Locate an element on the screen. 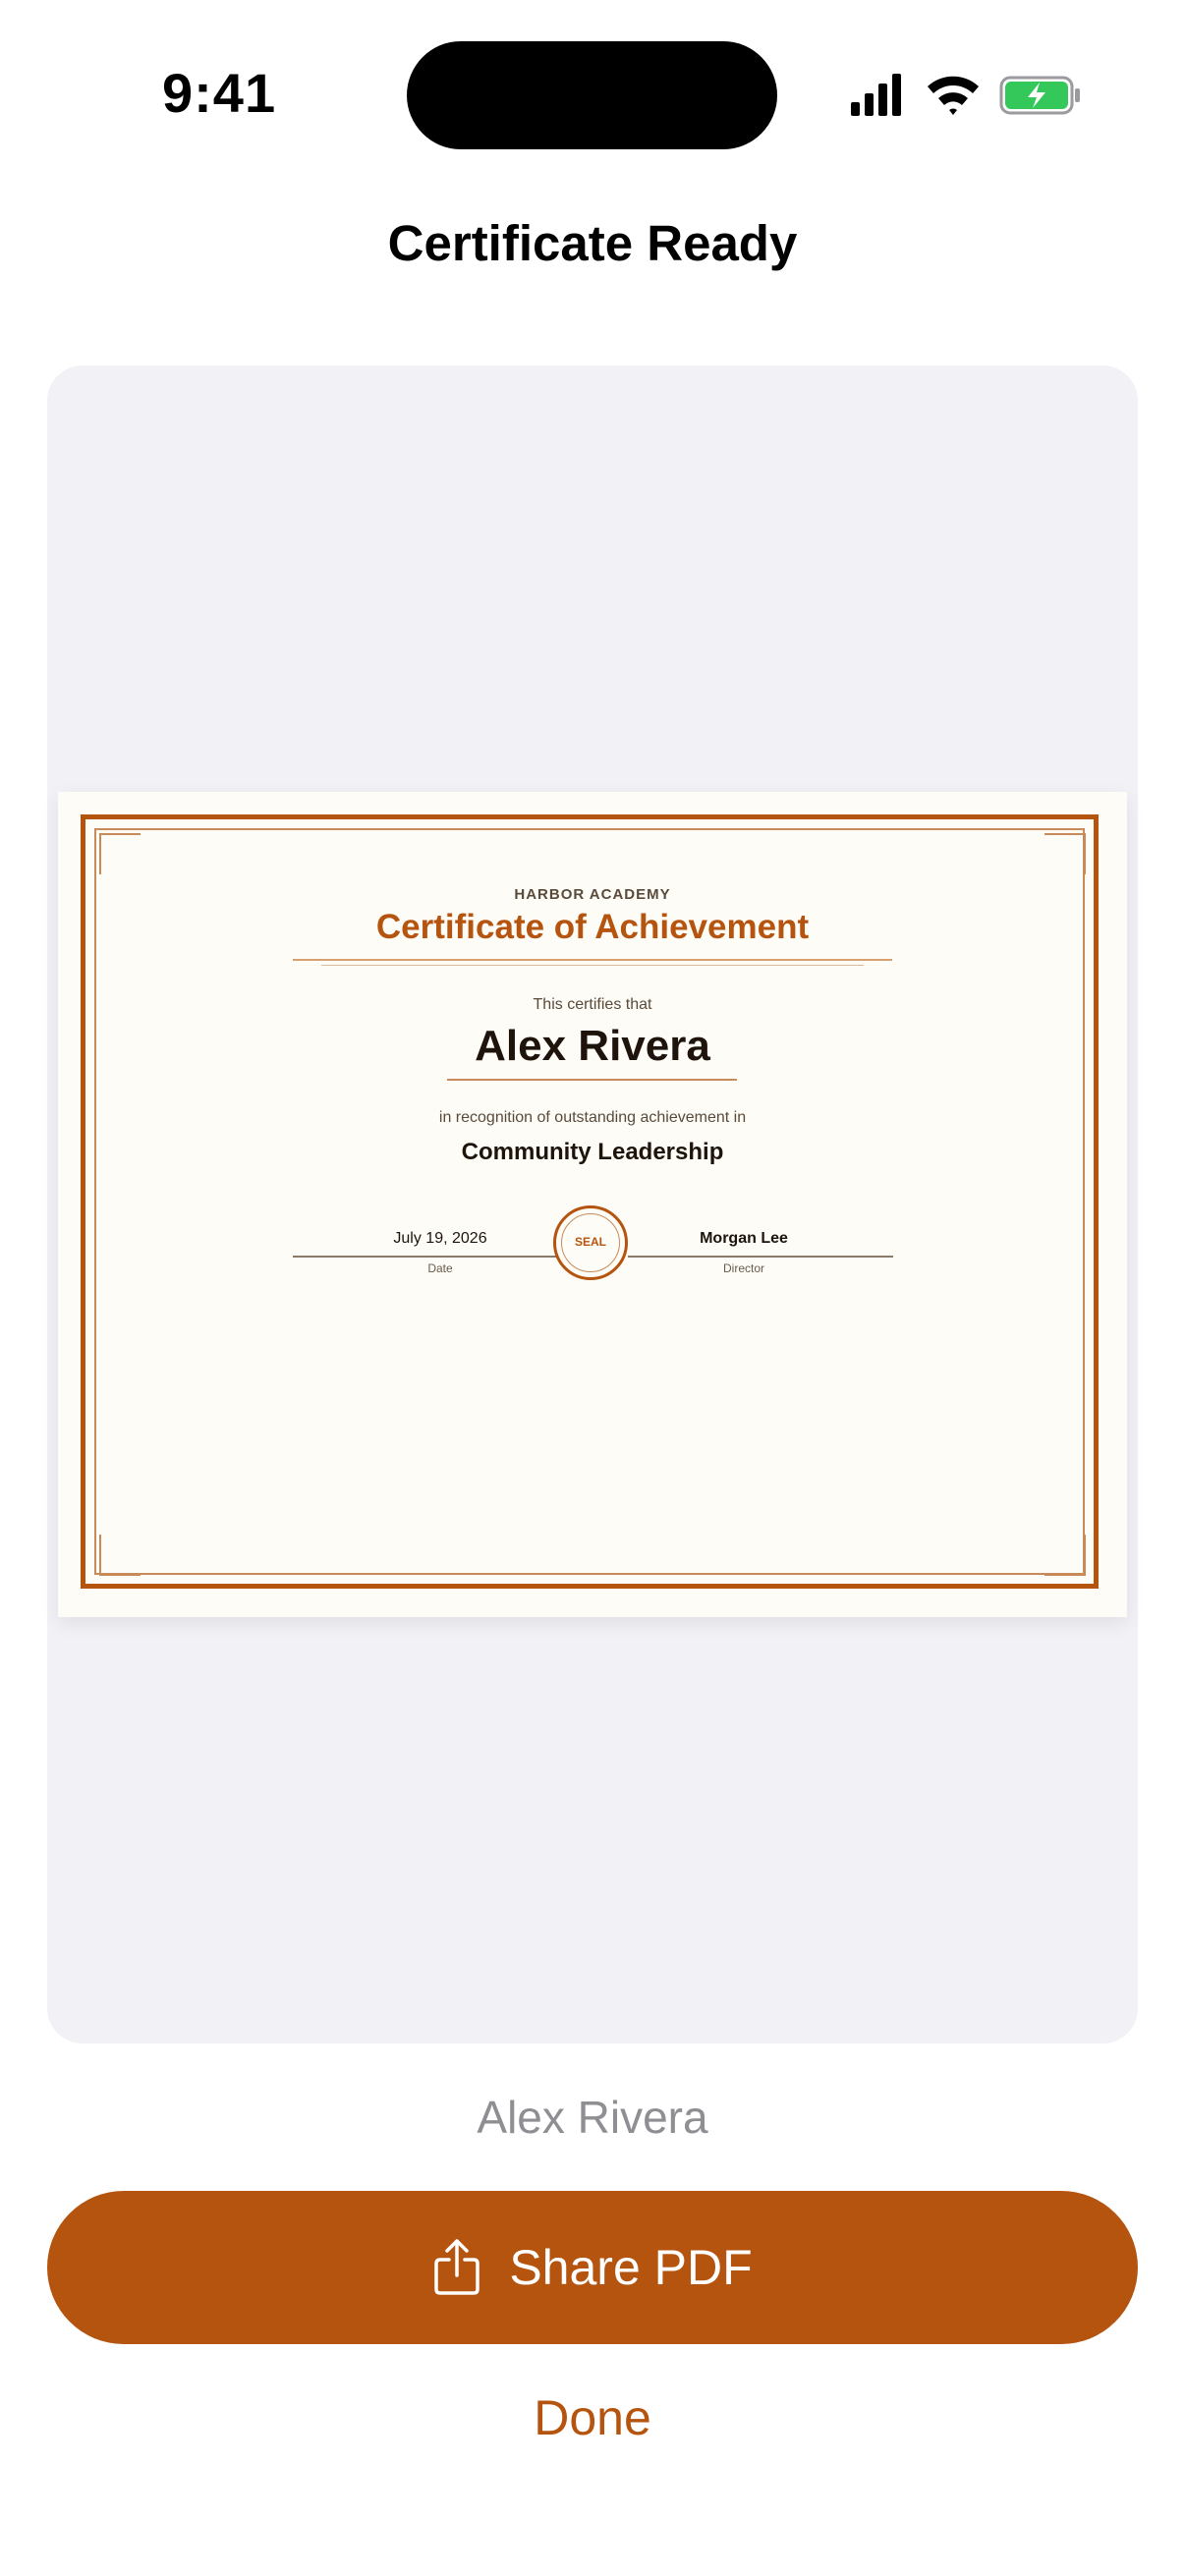 The height and width of the screenshot is (2576, 1185). wifi-icon is located at coordinates (954, 95).